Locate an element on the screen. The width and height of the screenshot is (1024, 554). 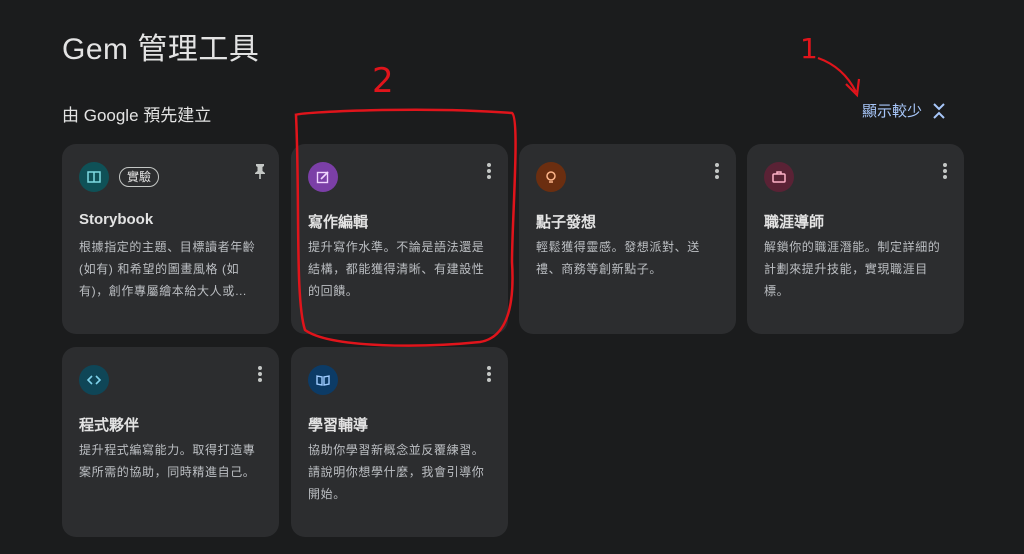
gem-description: 協助你學習新概念並反覆練習。請說明你想學什麼，我會引導你開始。 is located at coordinates (396, 472).